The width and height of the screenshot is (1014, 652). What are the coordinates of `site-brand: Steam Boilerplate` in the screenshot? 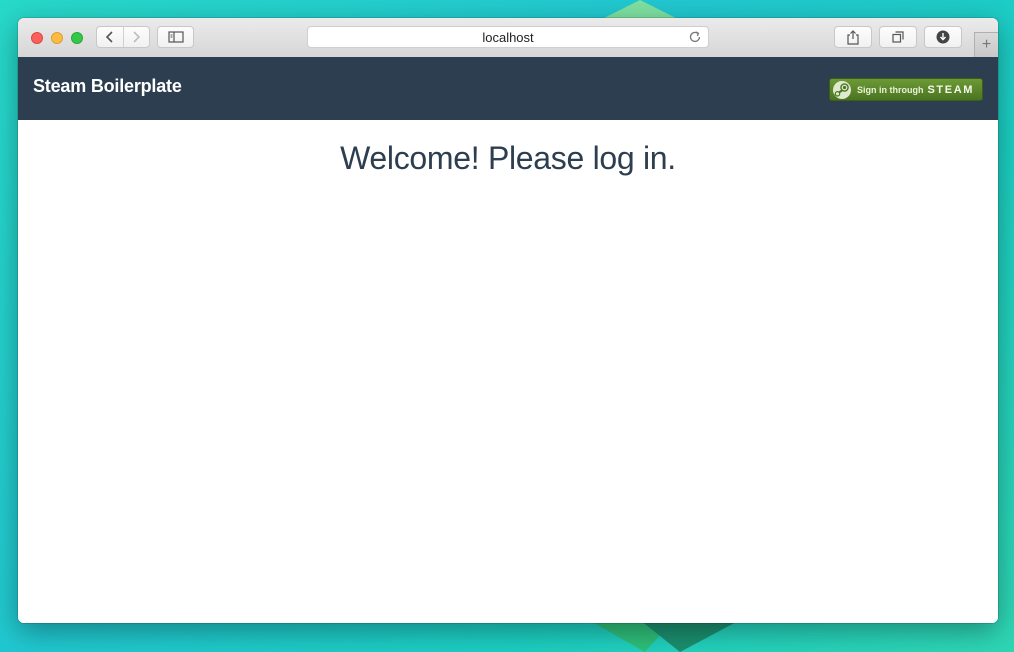 It's located at (107, 86).